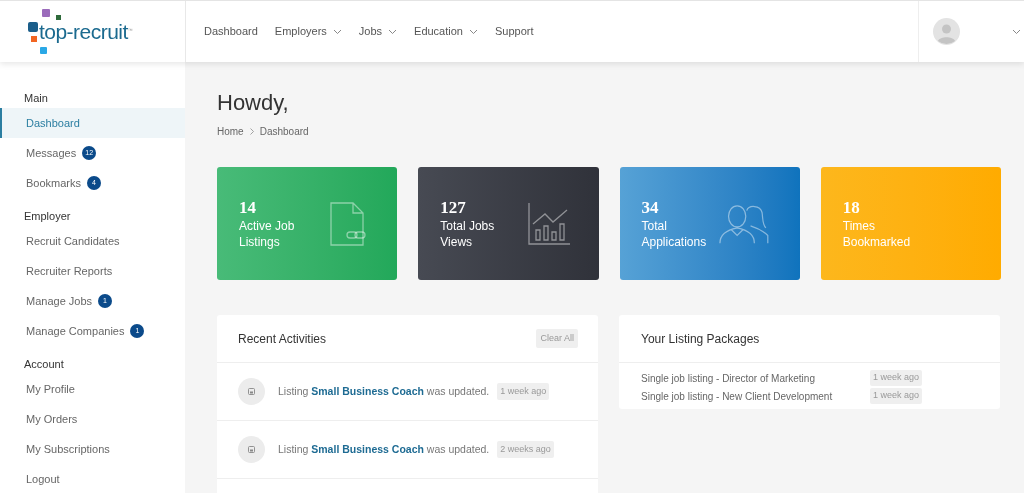 Image resolution: width=1024 pixels, height=493 pixels. I want to click on sidebar-item: Recruiter Reports, so click(92, 271).